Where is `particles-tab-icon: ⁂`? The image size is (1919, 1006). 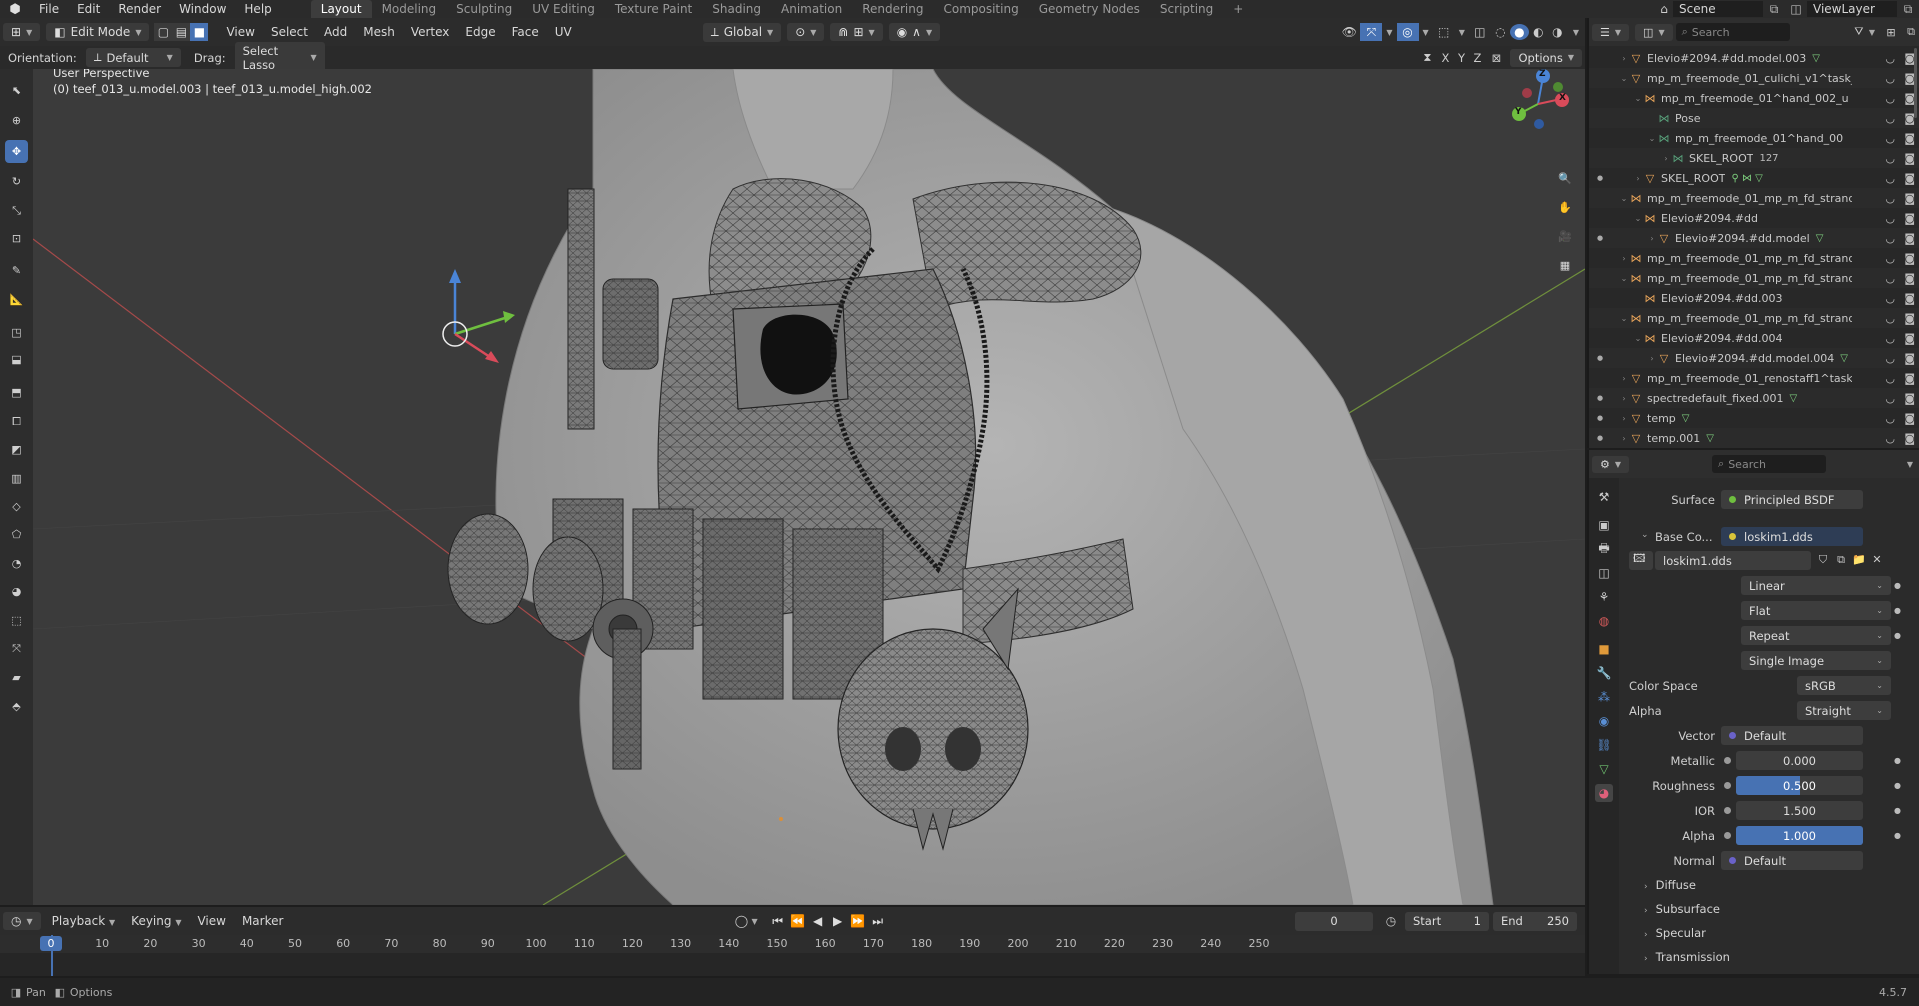
particles-tab-icon: ⁂ is located at coordinates (1604, 697).